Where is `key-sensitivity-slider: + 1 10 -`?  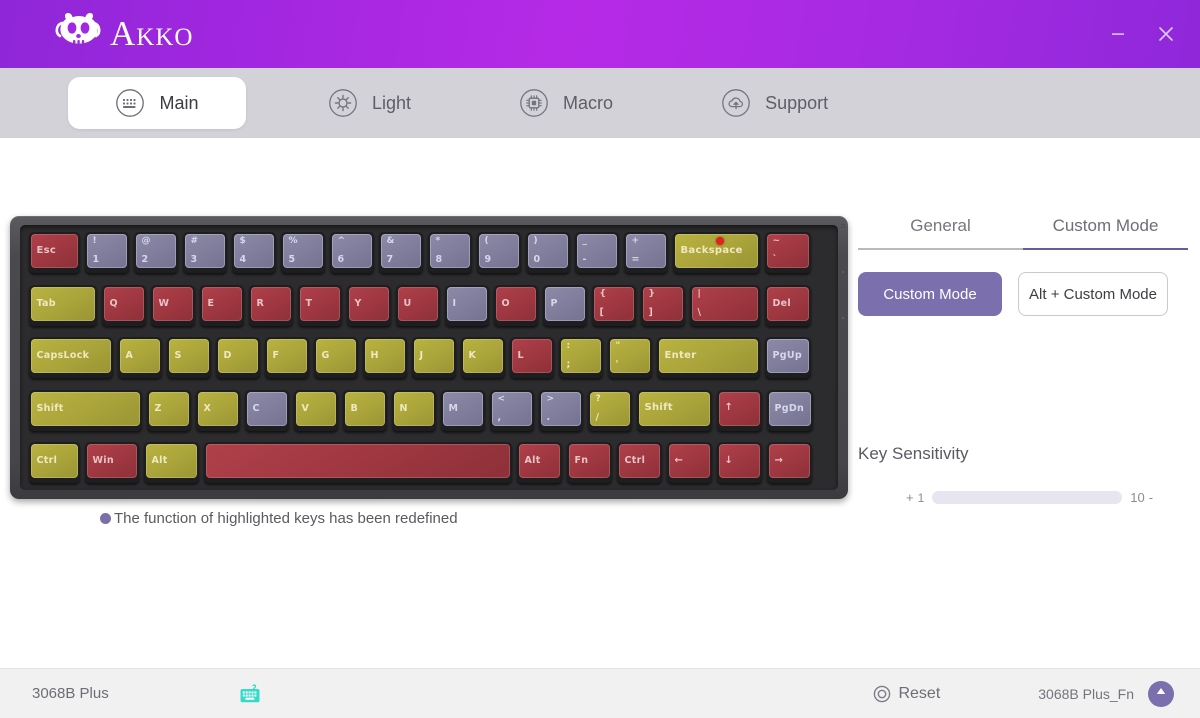 key-sensitivity-slider: + 1 10 - is located at coordinates (1023, 497).